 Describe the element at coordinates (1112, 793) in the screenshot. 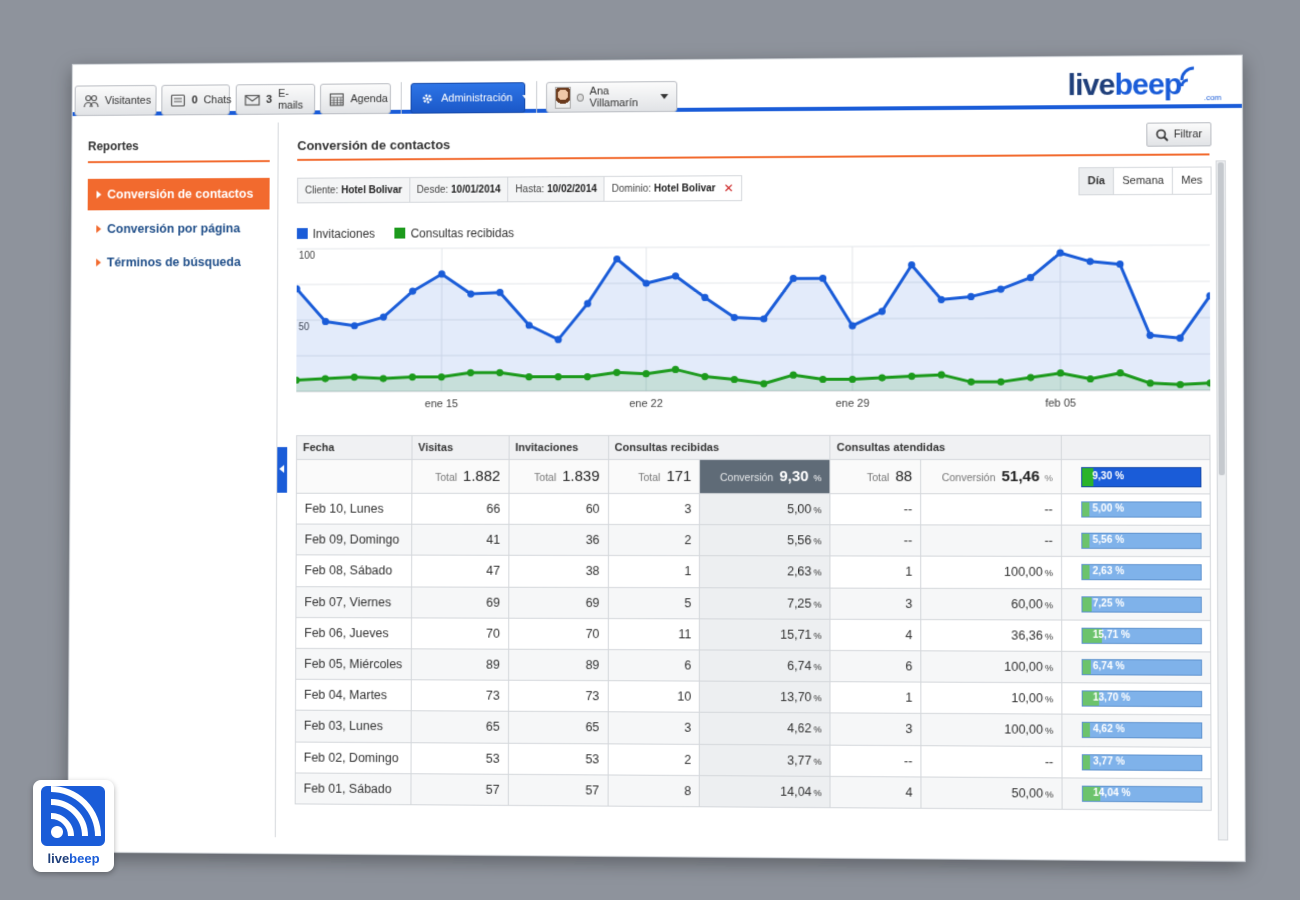

I see `conversion-bar-label: 14,04 %` at that location.